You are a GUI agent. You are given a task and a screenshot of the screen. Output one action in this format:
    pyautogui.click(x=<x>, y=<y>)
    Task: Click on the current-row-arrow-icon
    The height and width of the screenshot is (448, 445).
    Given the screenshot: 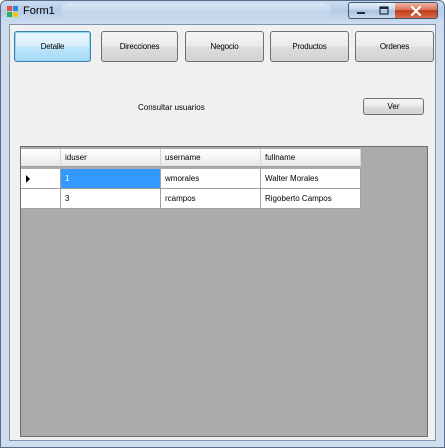 What is the action you would take?
    pyautogui.click(x=28, y=178)
    